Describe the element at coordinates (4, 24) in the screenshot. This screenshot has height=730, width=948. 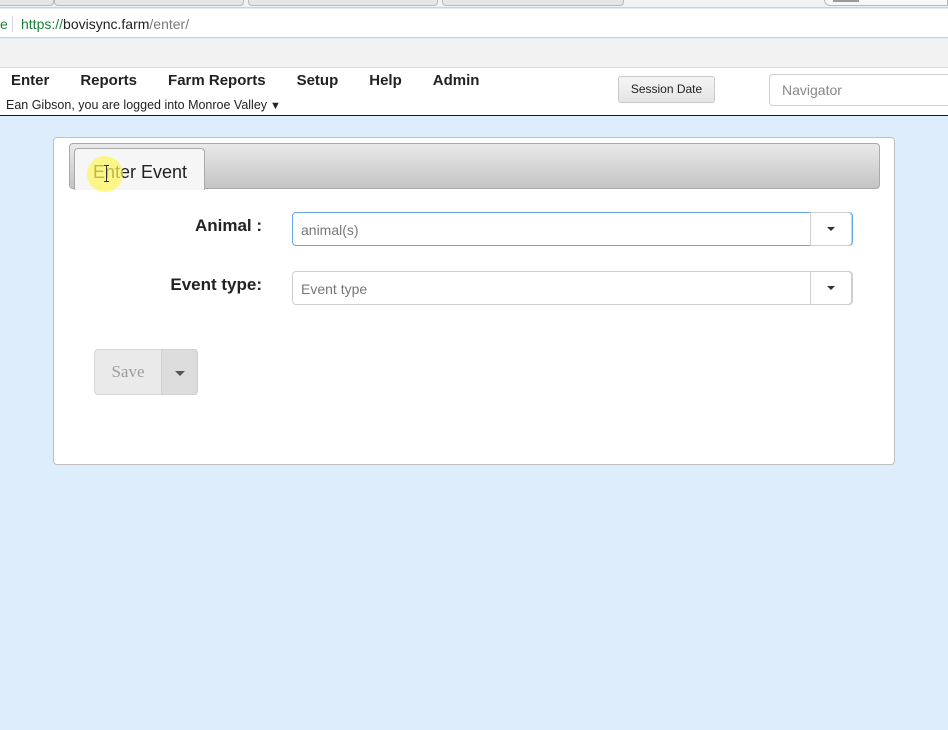
I see `secure-indicator: e` at that location.